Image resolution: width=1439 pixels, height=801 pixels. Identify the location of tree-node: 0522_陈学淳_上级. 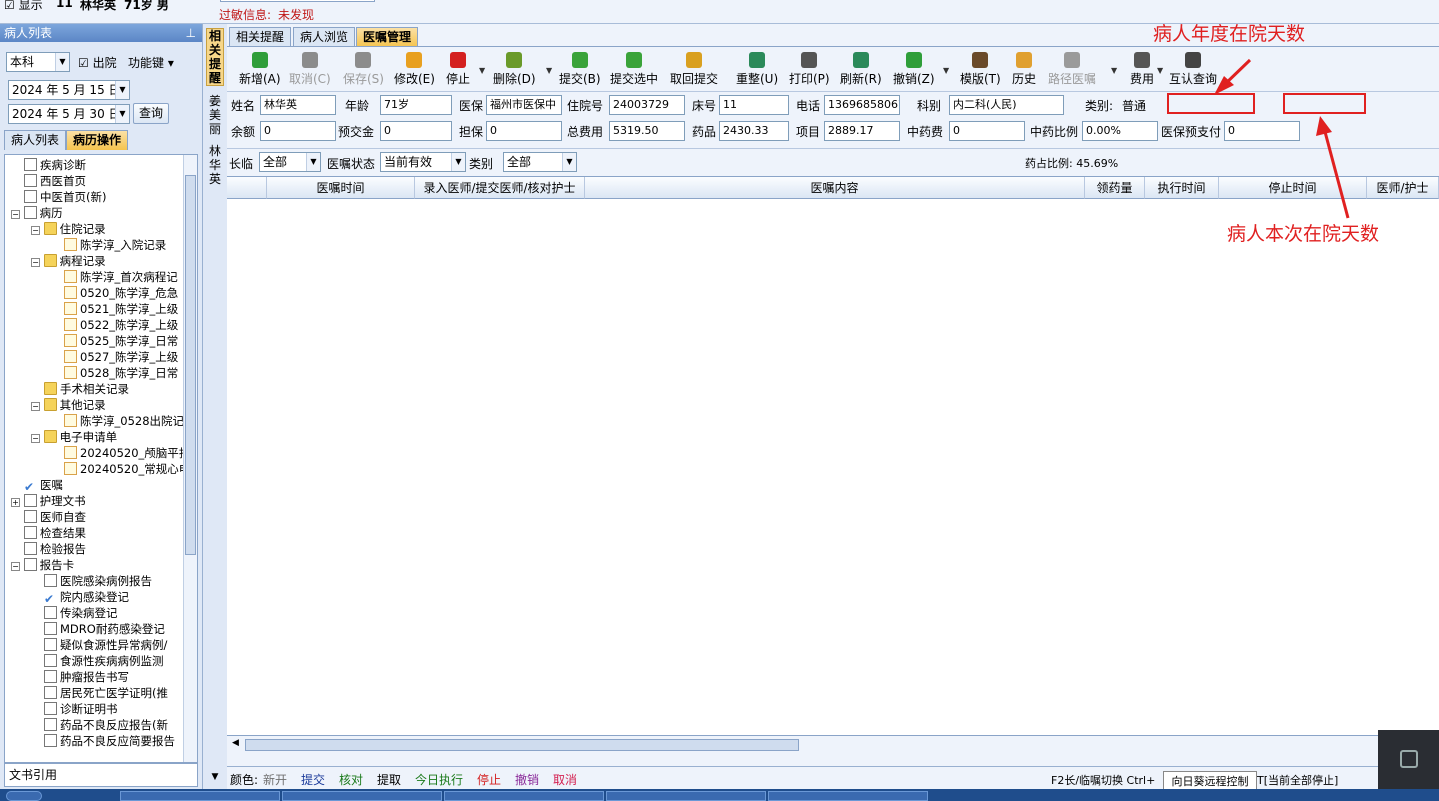
(114, 325).